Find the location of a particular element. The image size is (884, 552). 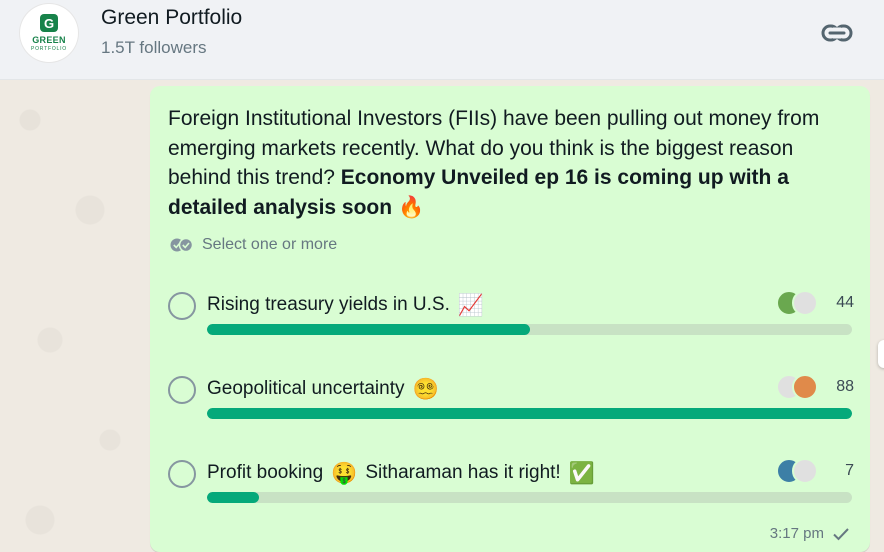

poll-option-label: Geopolitical uncertainty 😵‍💫 is located at coordinates (323, 389).